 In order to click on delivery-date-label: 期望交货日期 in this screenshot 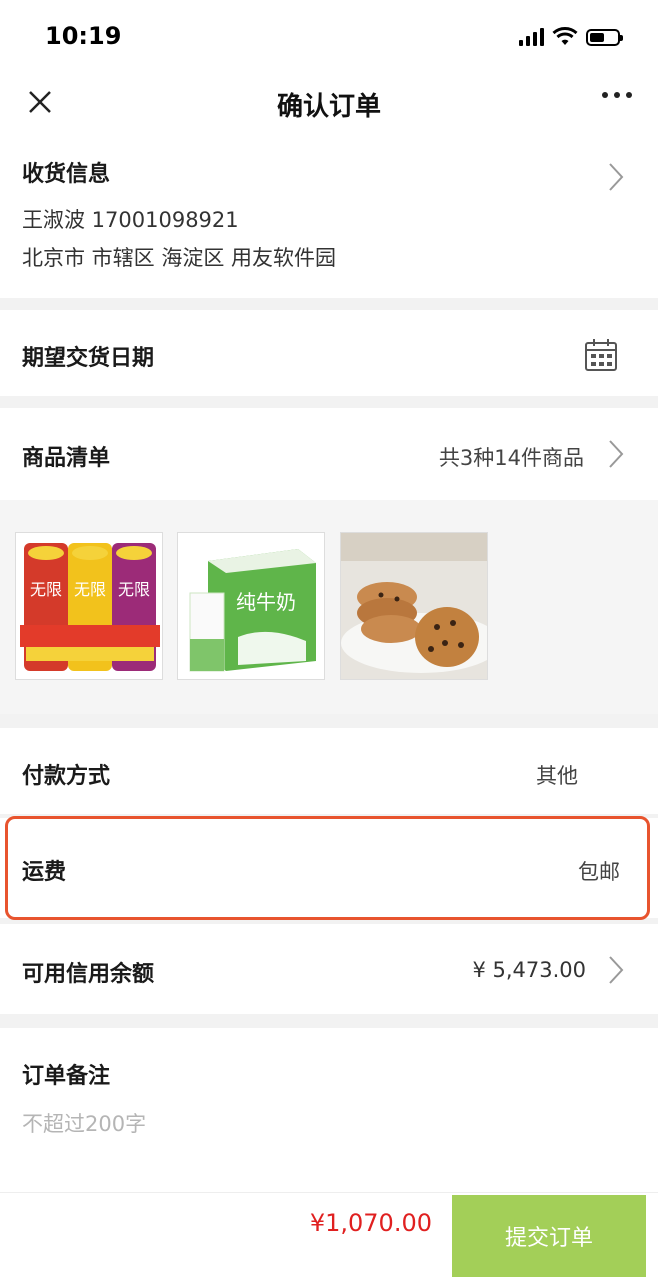, I will do `click(88, 358)`.